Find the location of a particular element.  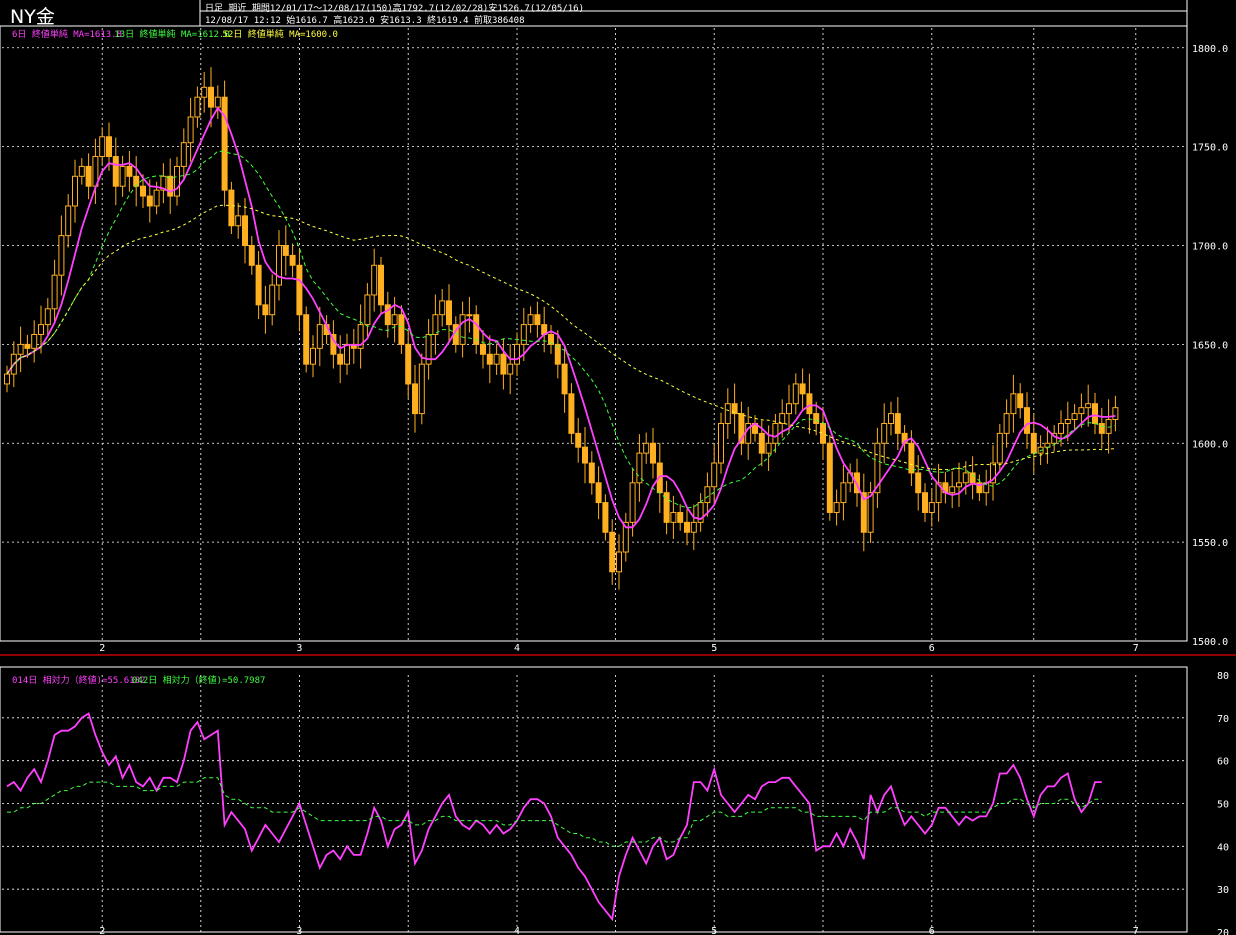

rsi-x-tick-label: 2 is located at coordinates (102, 930).